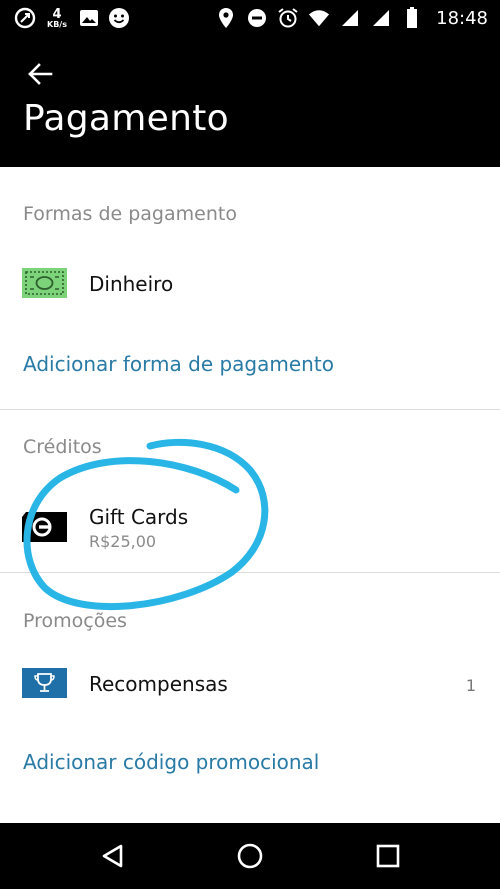 Image resolution: width=500 pixels, height=889 pixels. I want to click on payment-method-label: Dinheiro, so click(131, 284).